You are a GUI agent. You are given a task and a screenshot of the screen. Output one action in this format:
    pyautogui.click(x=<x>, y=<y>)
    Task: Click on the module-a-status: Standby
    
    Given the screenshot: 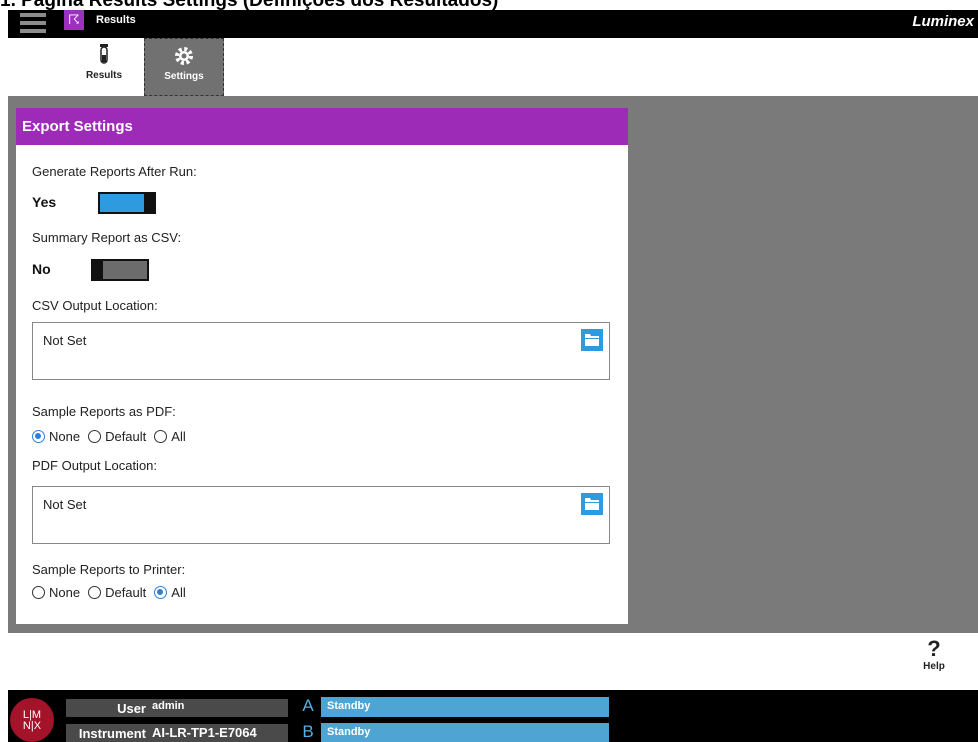 What is the action you would take?
    pyautogui.click(x=465, y=707)
    